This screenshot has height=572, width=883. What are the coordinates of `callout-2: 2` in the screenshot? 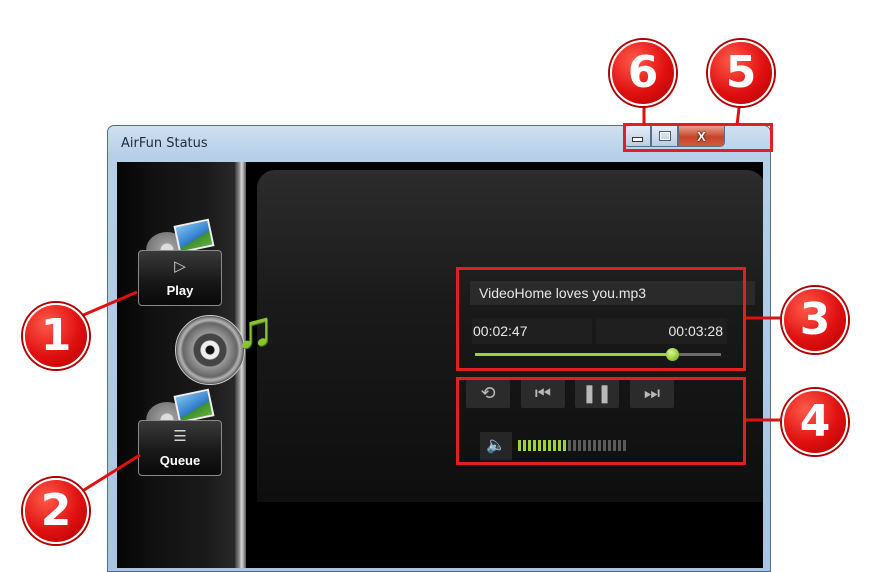 It's located at (56, 511).